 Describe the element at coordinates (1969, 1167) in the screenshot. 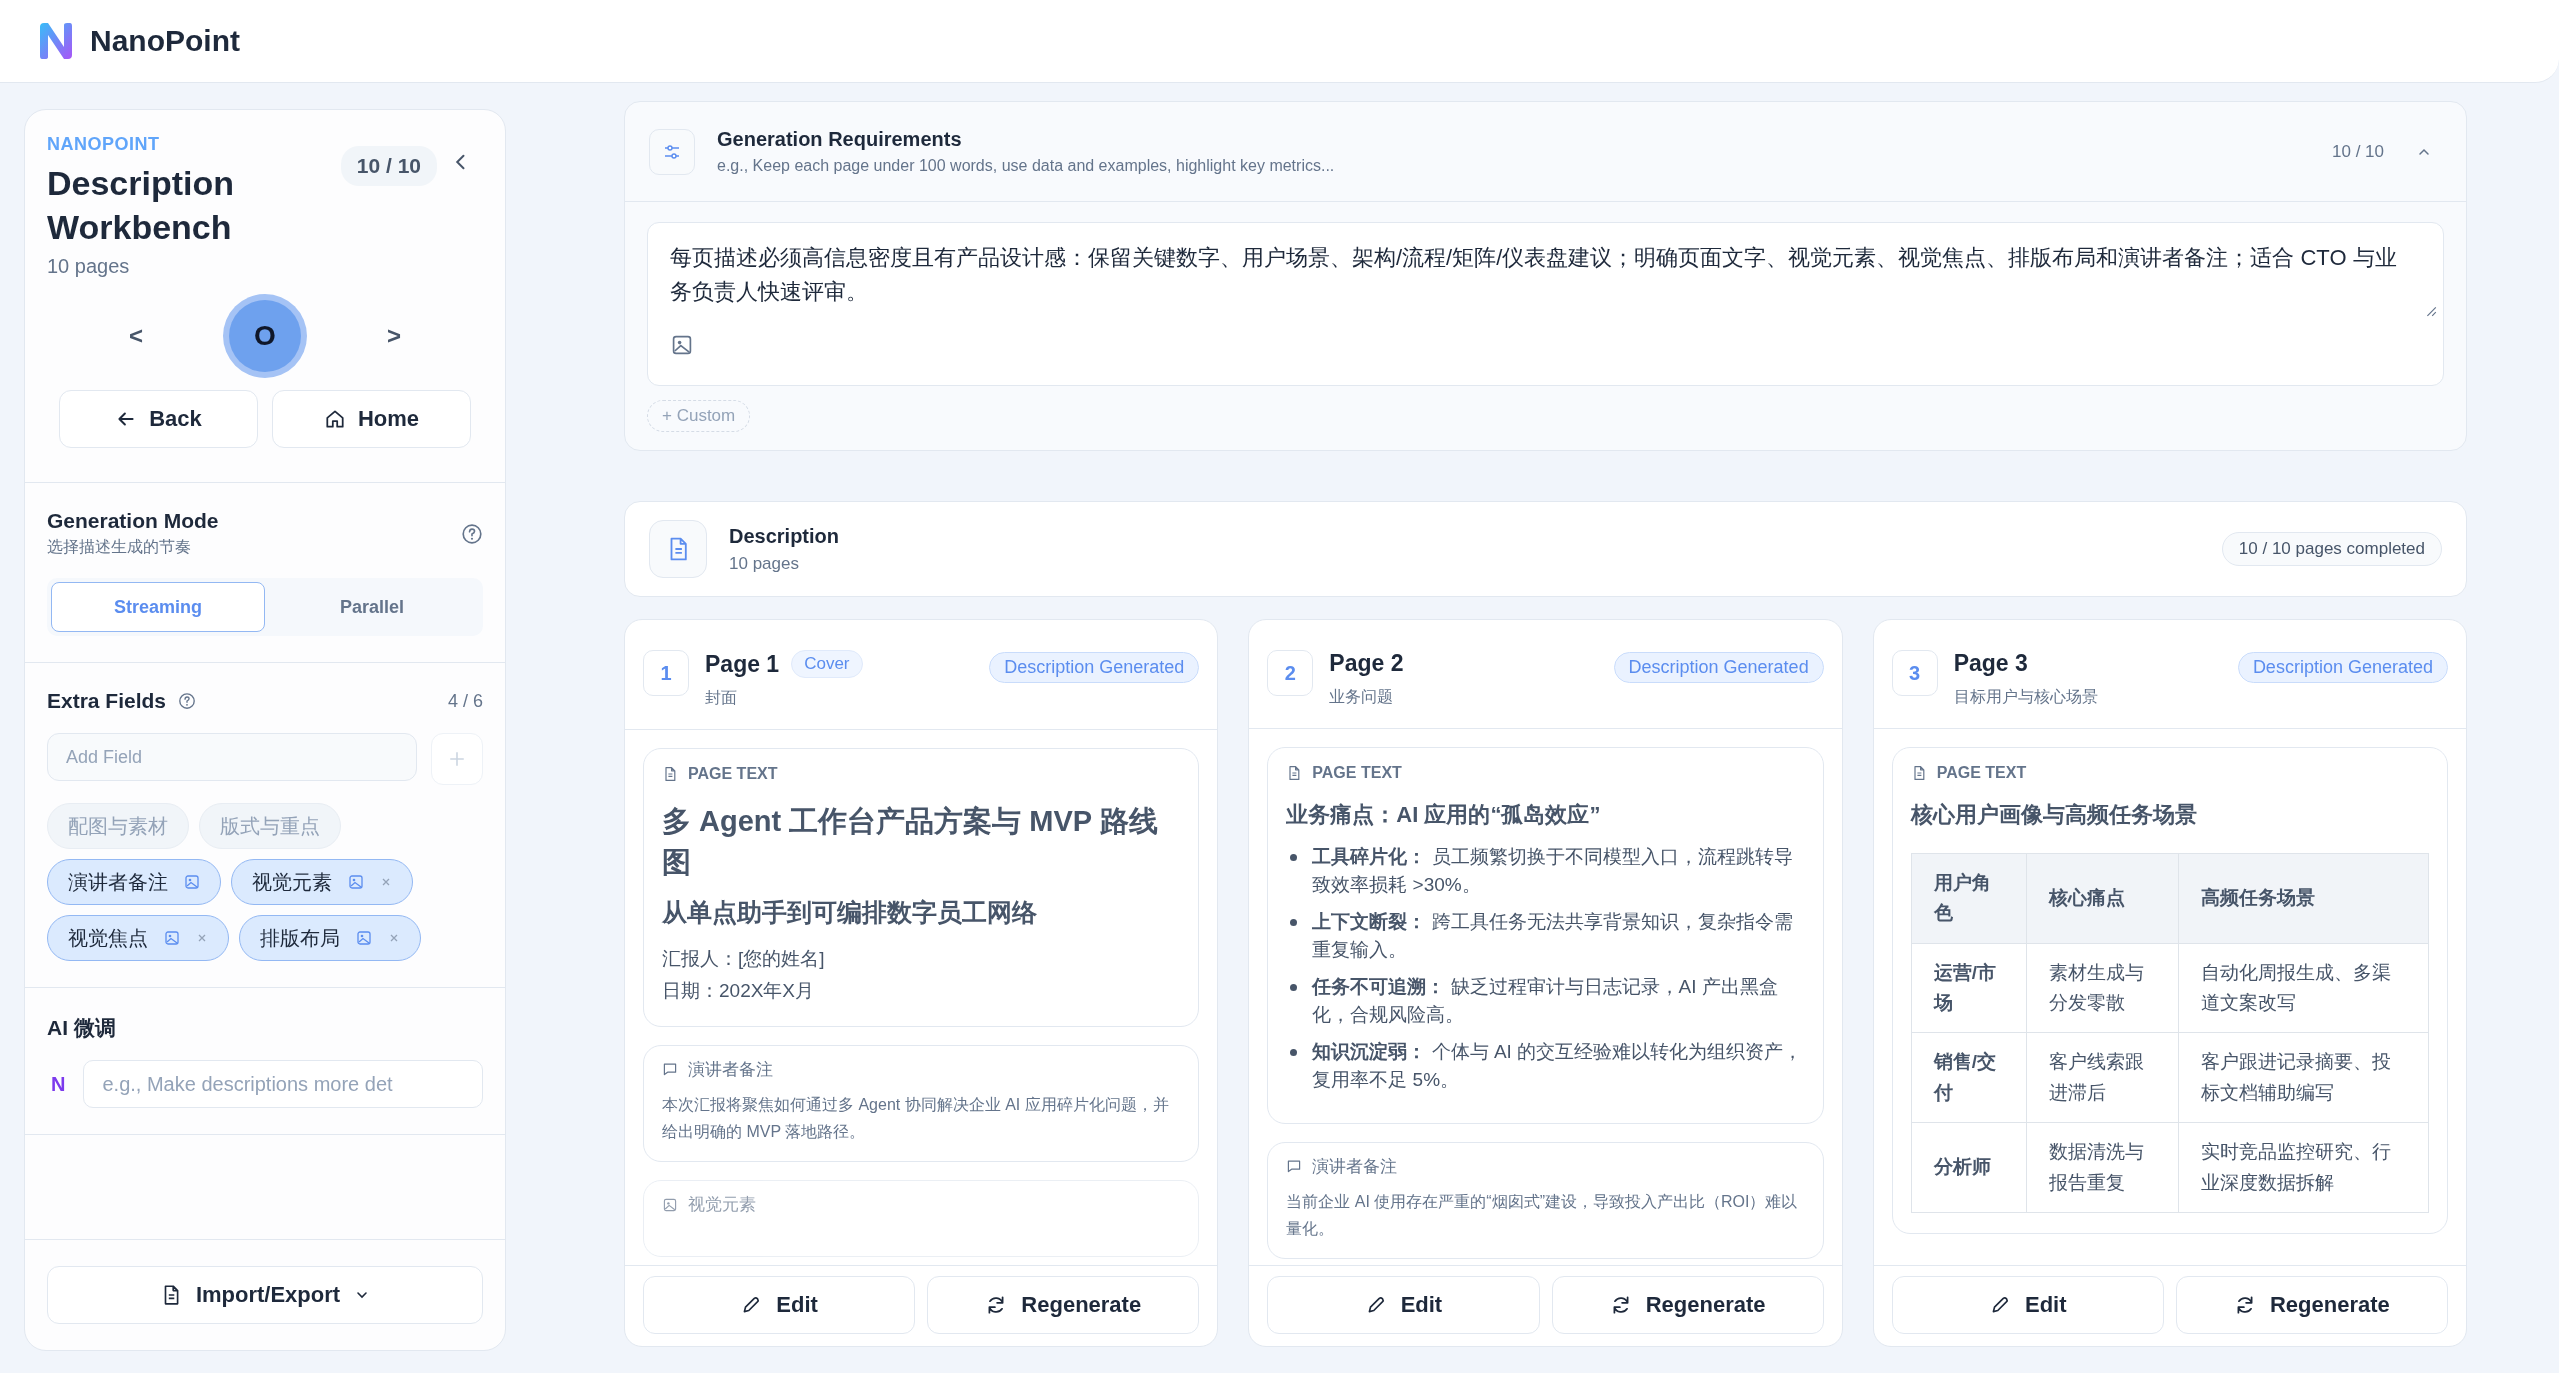

I see `table-cell: 分析师` at that location.